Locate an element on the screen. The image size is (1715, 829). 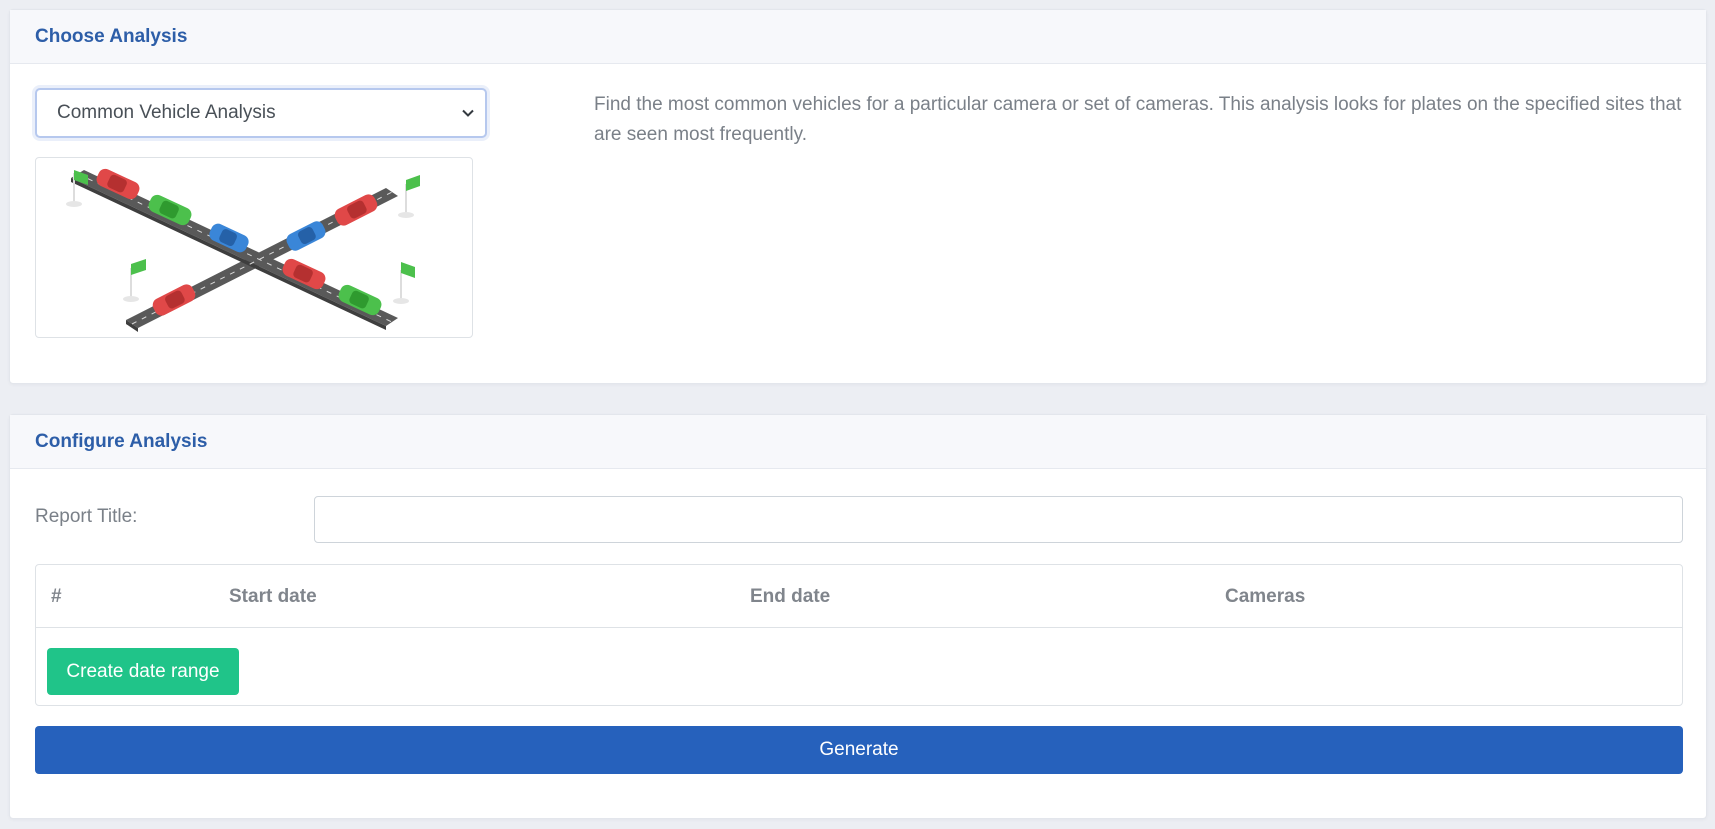
column-header-end-date: End date is located at coordinates (790, 596).